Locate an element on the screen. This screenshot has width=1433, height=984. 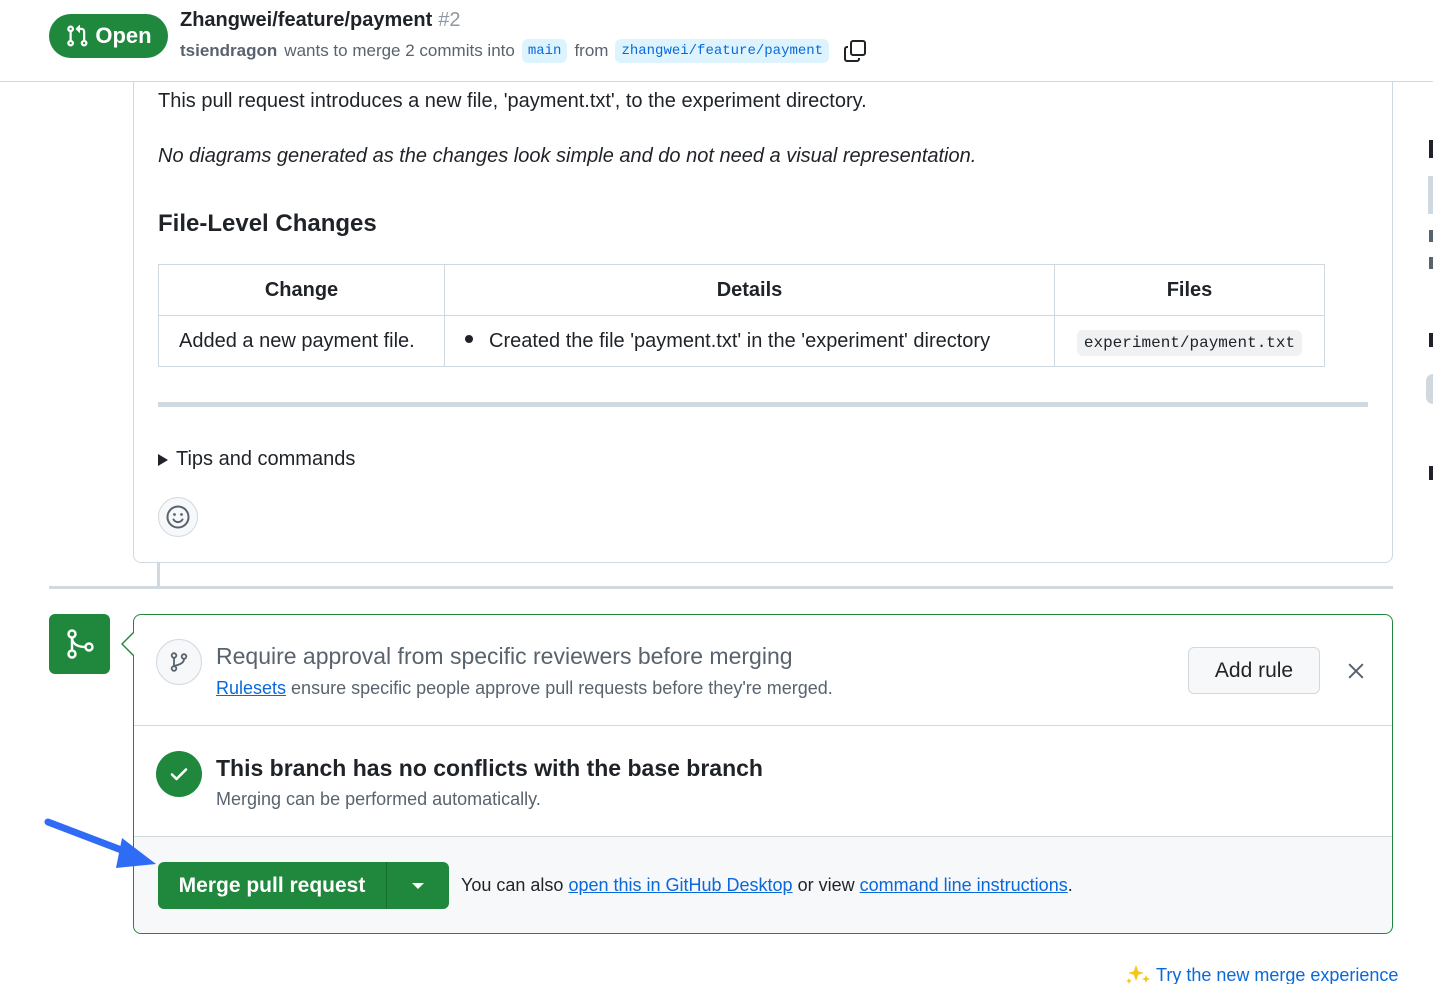
timeline-line is located at coordinates (158, 575).